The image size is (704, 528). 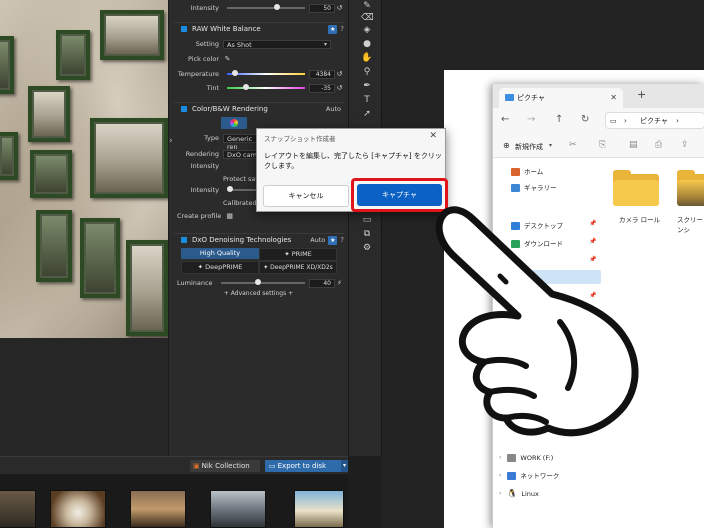 I want to click on drop-tool-icon: ●, so click(x=367, y=44).